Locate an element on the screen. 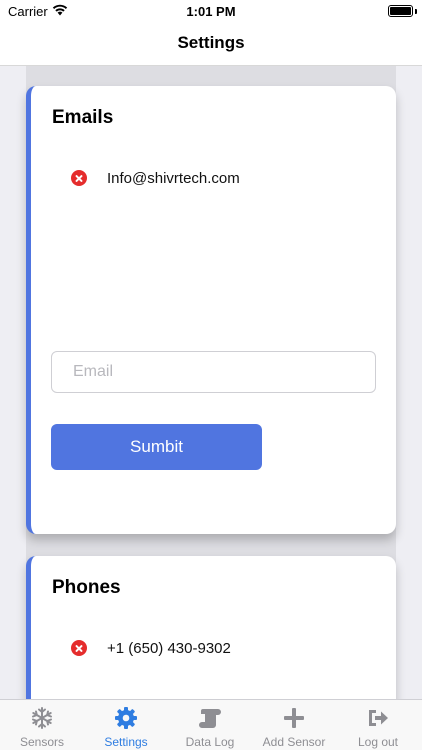 The image size is (422, 750). phone-list-item: +1 (650) 430-9302 is located at coordinates (151, 648).